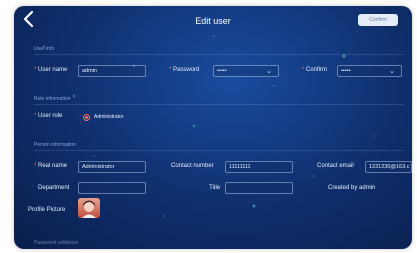 Image resolution: width=417 pixels, height=253 pixels. What do you see at coordinates (269, 71) in the screenshot?
I see `password-visibility-icon: ⌄` at bounding box center [269, 71].